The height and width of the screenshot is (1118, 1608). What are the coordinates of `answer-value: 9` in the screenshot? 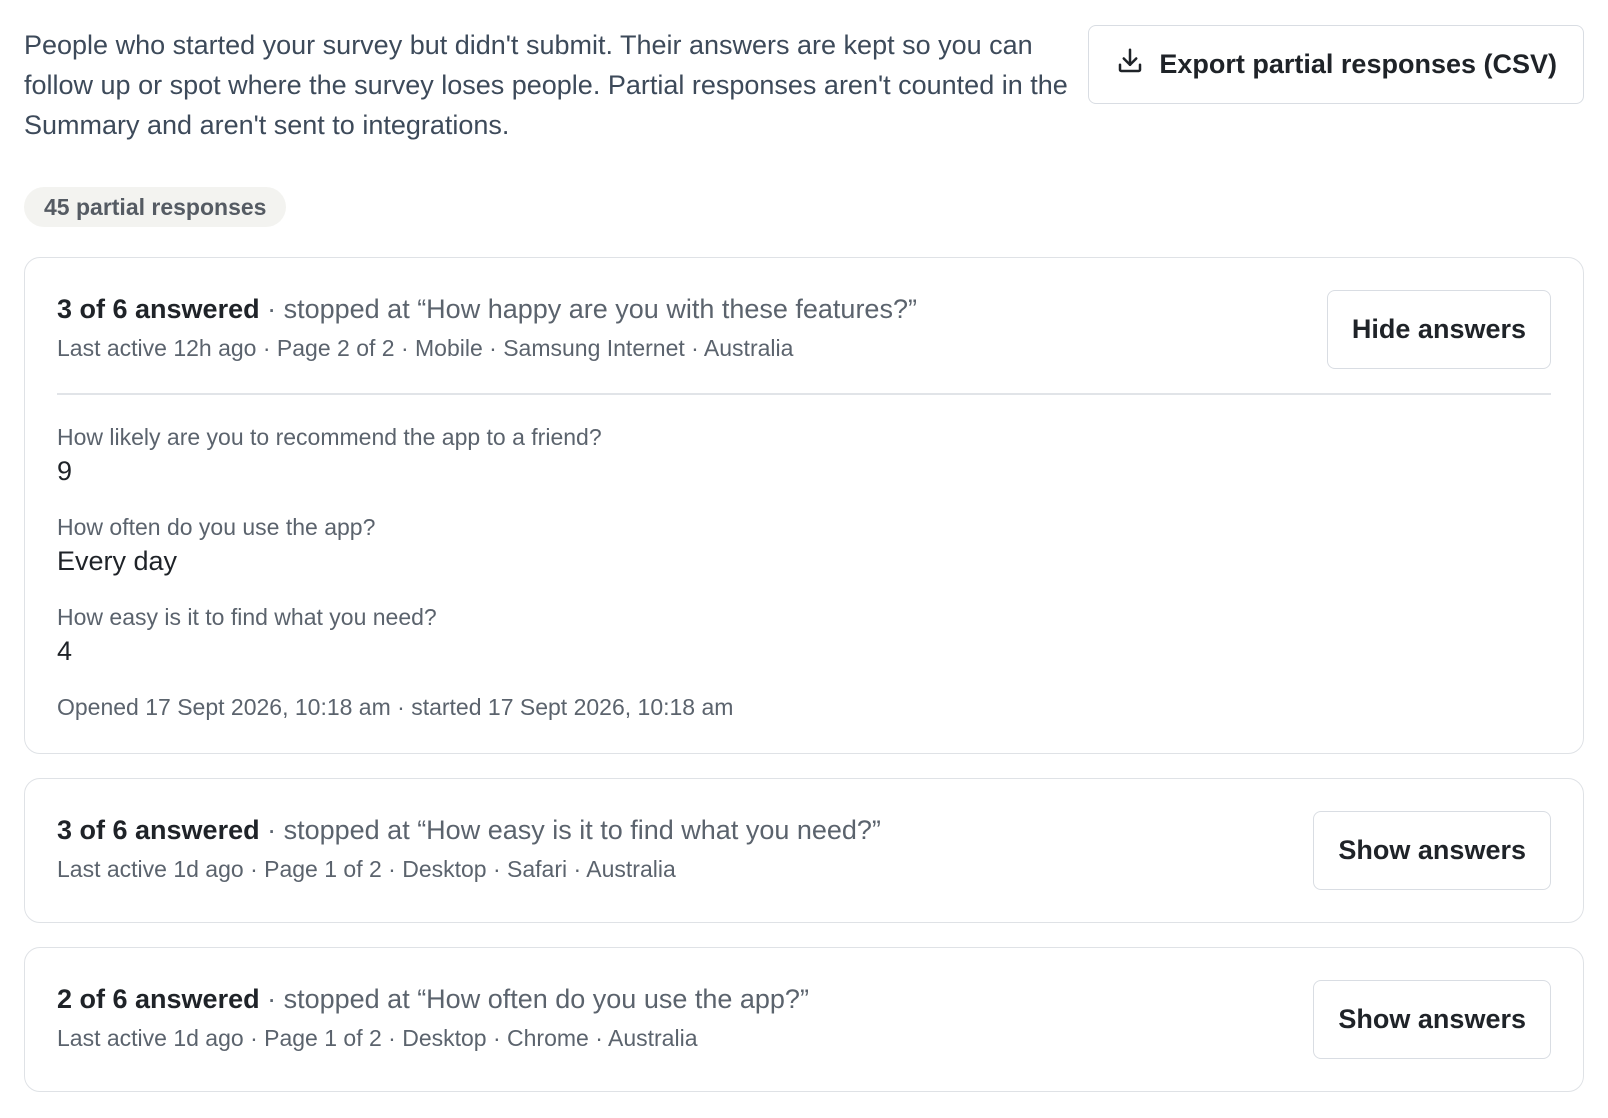 It's located at (65, 471).